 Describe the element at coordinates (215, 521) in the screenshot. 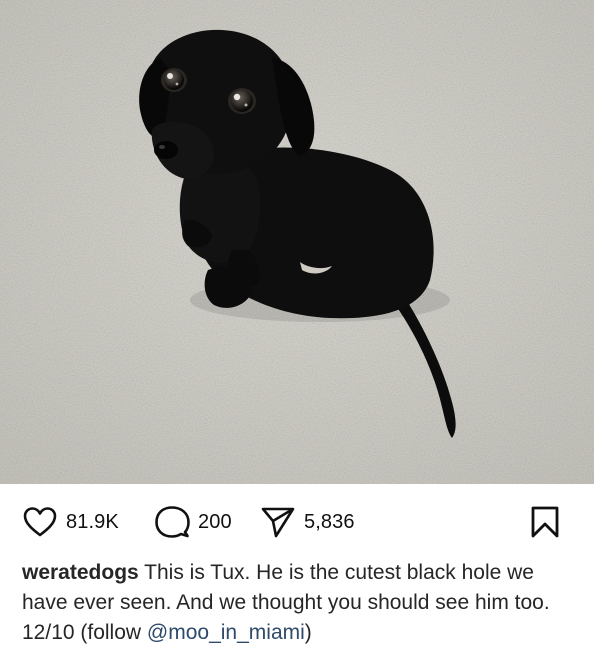

I see `comment-count: 200` at that location.